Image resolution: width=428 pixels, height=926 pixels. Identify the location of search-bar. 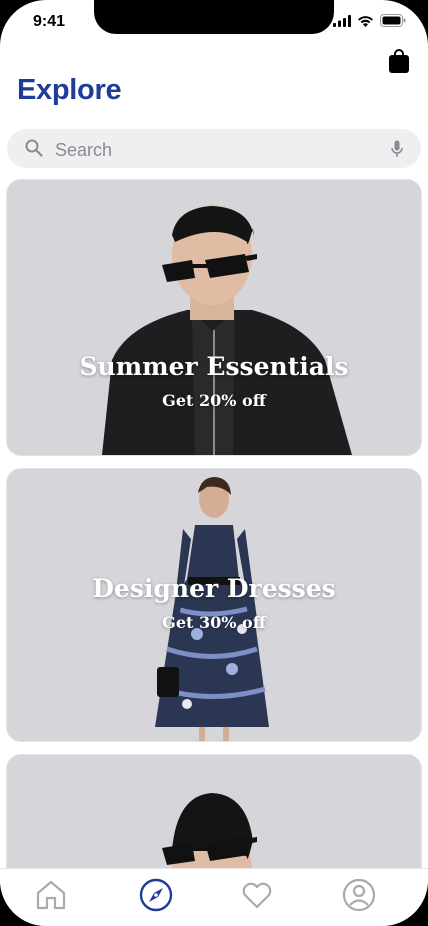
(214, 148).